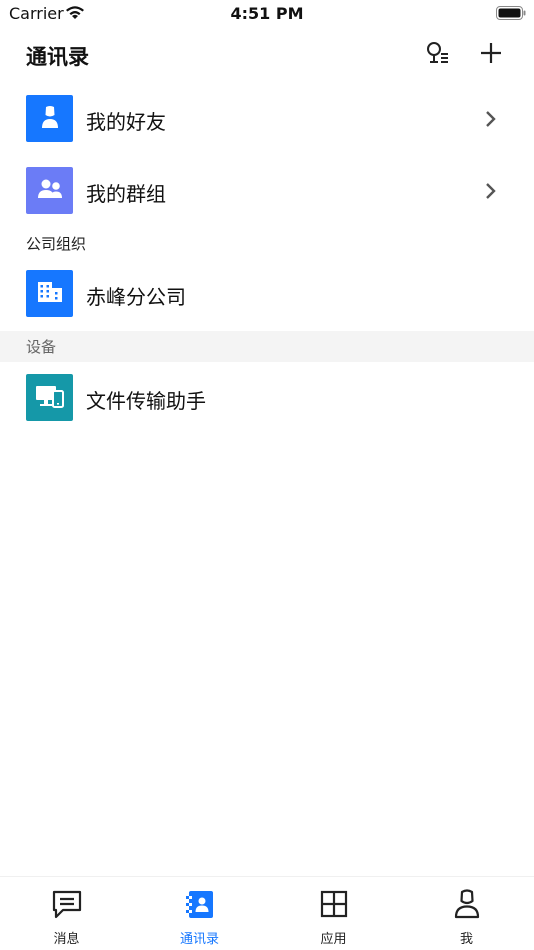  What do you see at coordinates (267, 243) in the screenshot?
I see `section-header-organization: 公司组织` at bounding box center [267, 243].